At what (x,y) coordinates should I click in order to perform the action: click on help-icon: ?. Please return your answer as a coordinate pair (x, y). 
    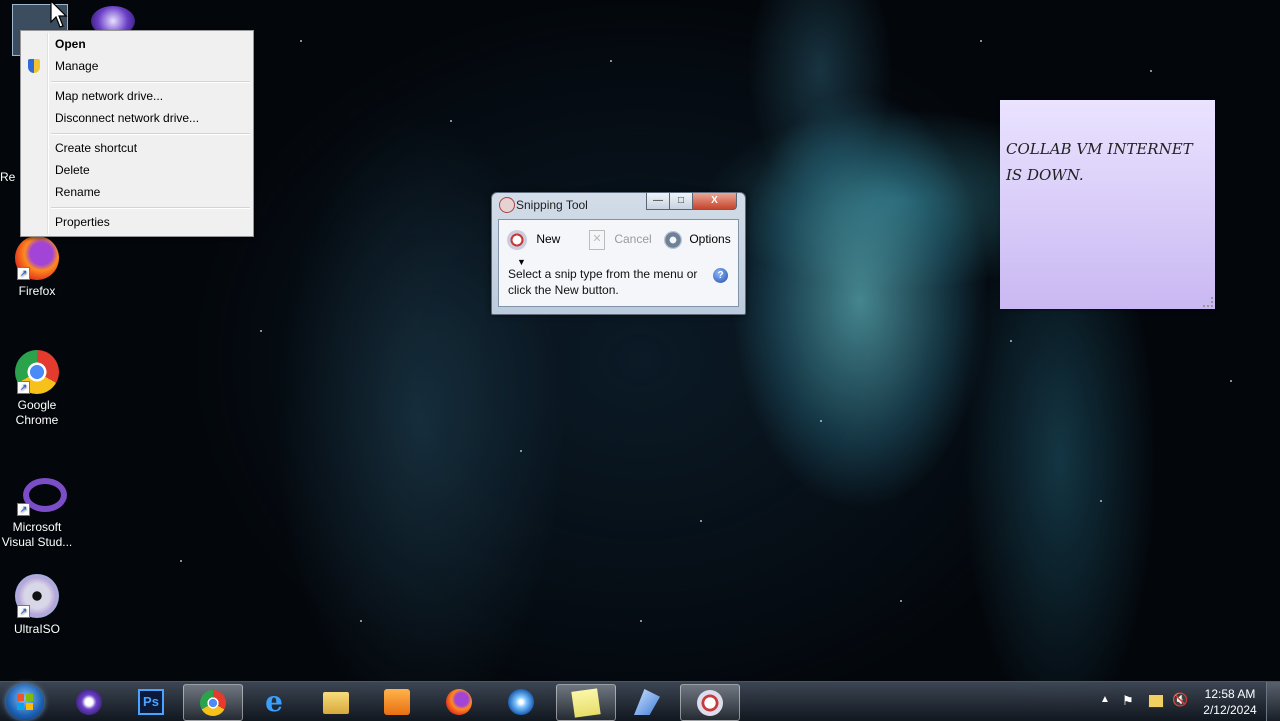
    Looking at the image, I should click on (720, 275).